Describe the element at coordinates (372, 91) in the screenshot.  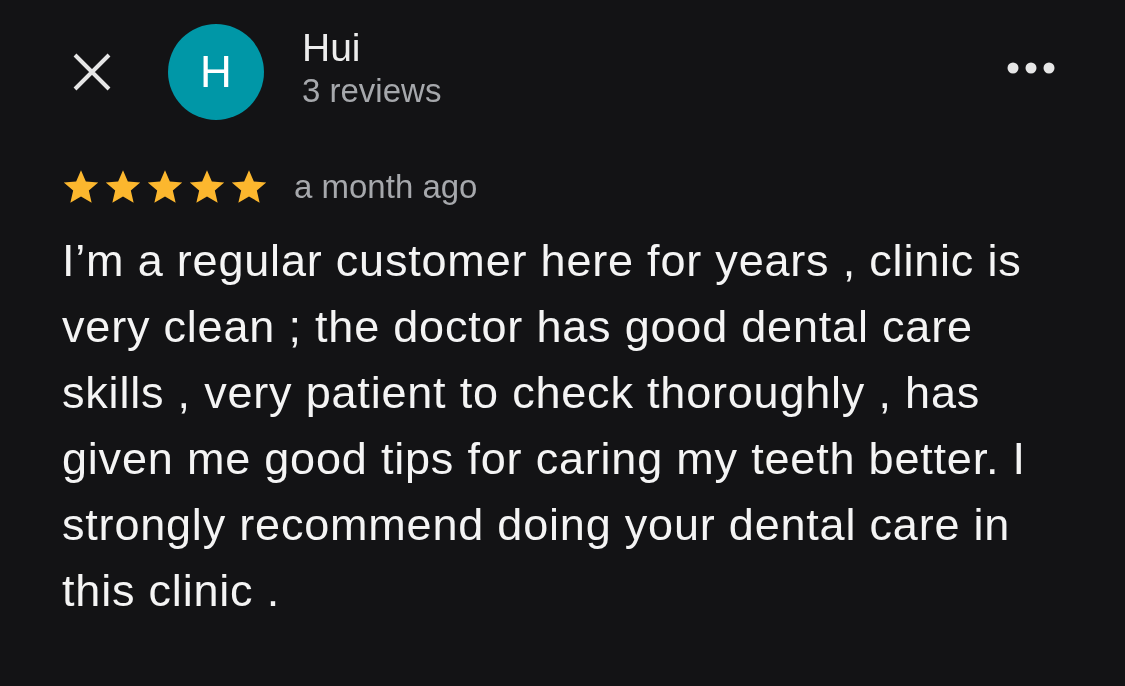
I see `review-count: 3 reviews` at that location.